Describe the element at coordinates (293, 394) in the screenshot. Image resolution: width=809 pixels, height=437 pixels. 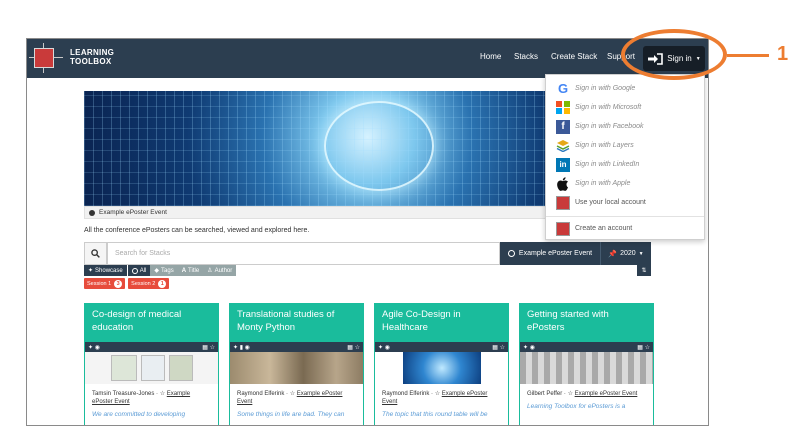
I see `star-icon: ☆` at that location.